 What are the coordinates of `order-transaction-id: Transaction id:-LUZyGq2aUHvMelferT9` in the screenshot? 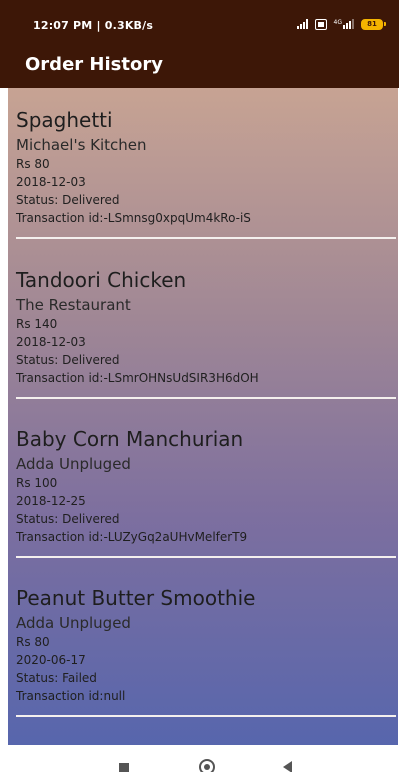 It's located at (132, 537).